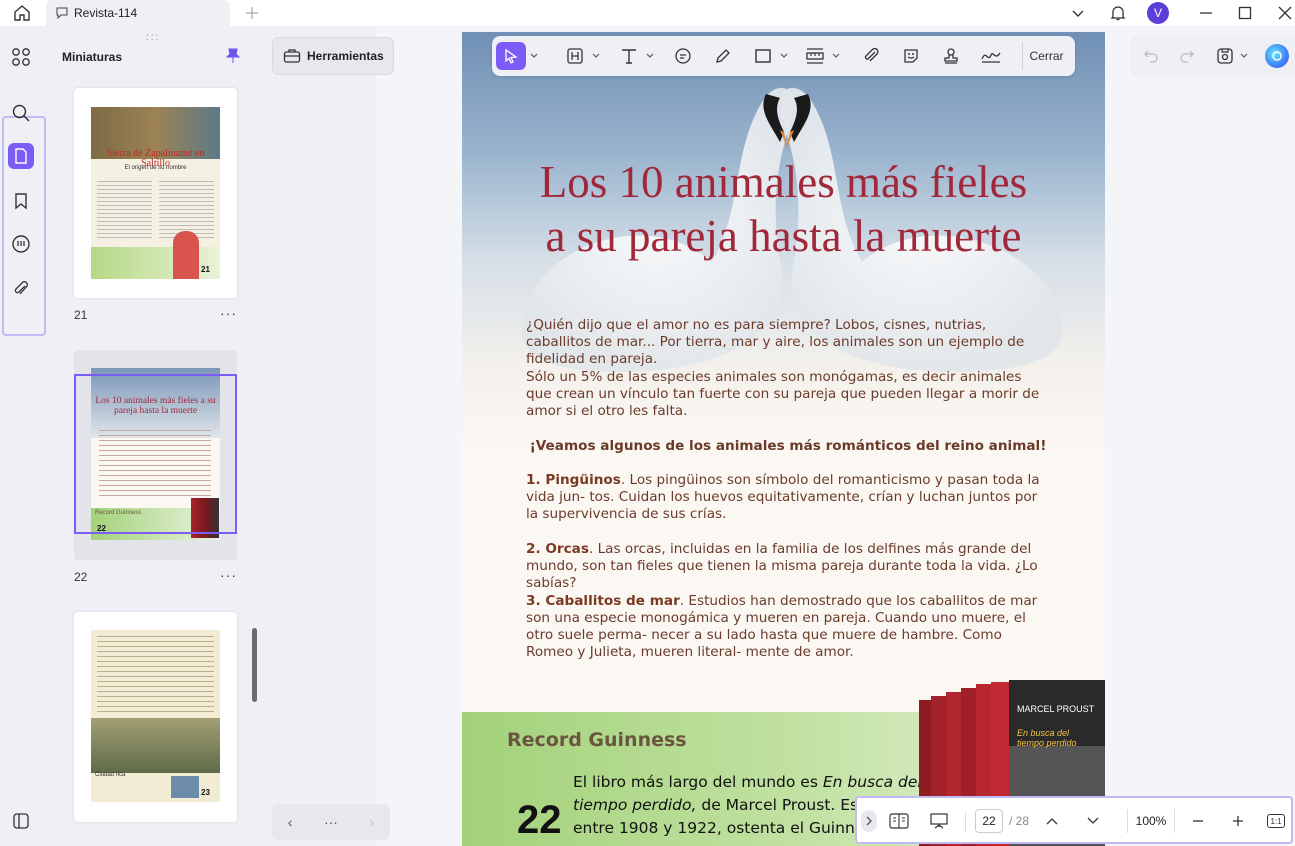 The height and width of the screenshot is (846, 1295). I want to click on document-tab: Revista-114, so click(138, 13).